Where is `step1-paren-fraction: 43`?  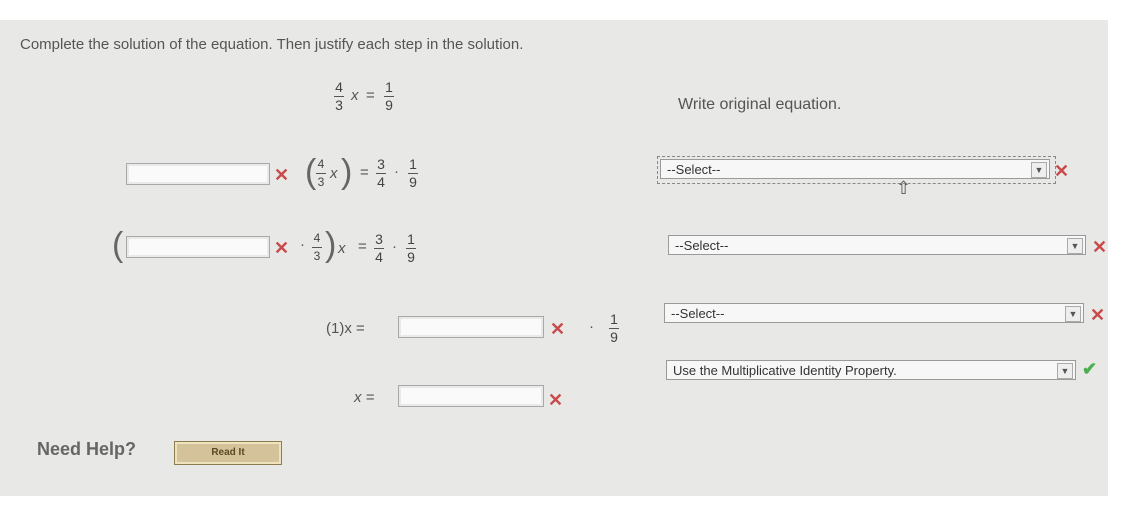 step1-paren-fraction: 43 is located at coordinates (321, 173).